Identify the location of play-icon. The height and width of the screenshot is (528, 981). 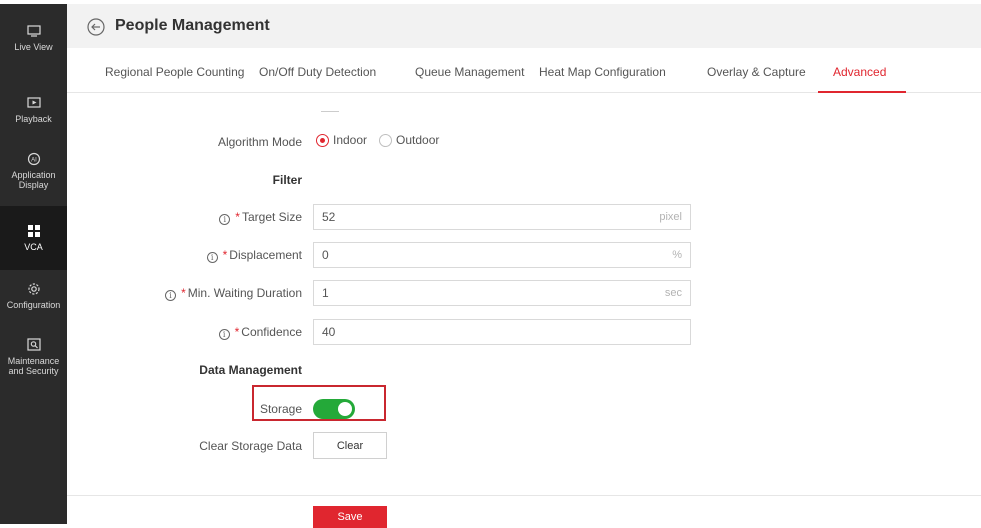
(33, 103).